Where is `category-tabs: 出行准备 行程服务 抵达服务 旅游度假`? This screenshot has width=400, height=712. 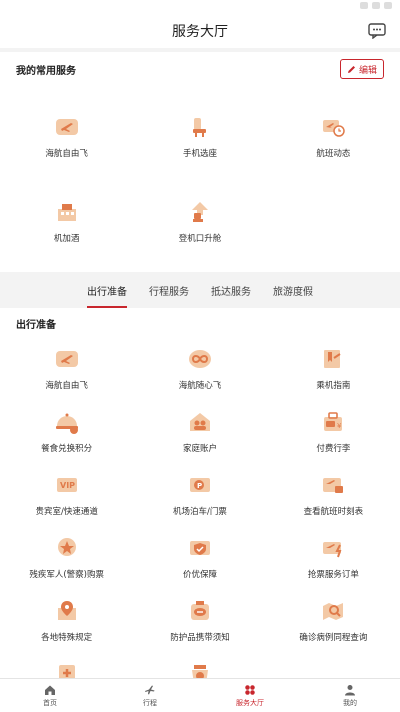 category-tabs: 出行准备 行程服务 抵达服务 旅游度假 is located at coordinates (200, 290).